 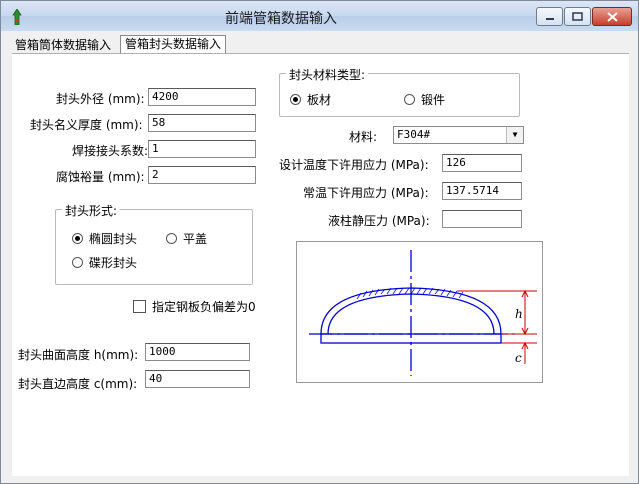 I want to click on corrosion-allowance-input: 2, so click(x=202, y=175).